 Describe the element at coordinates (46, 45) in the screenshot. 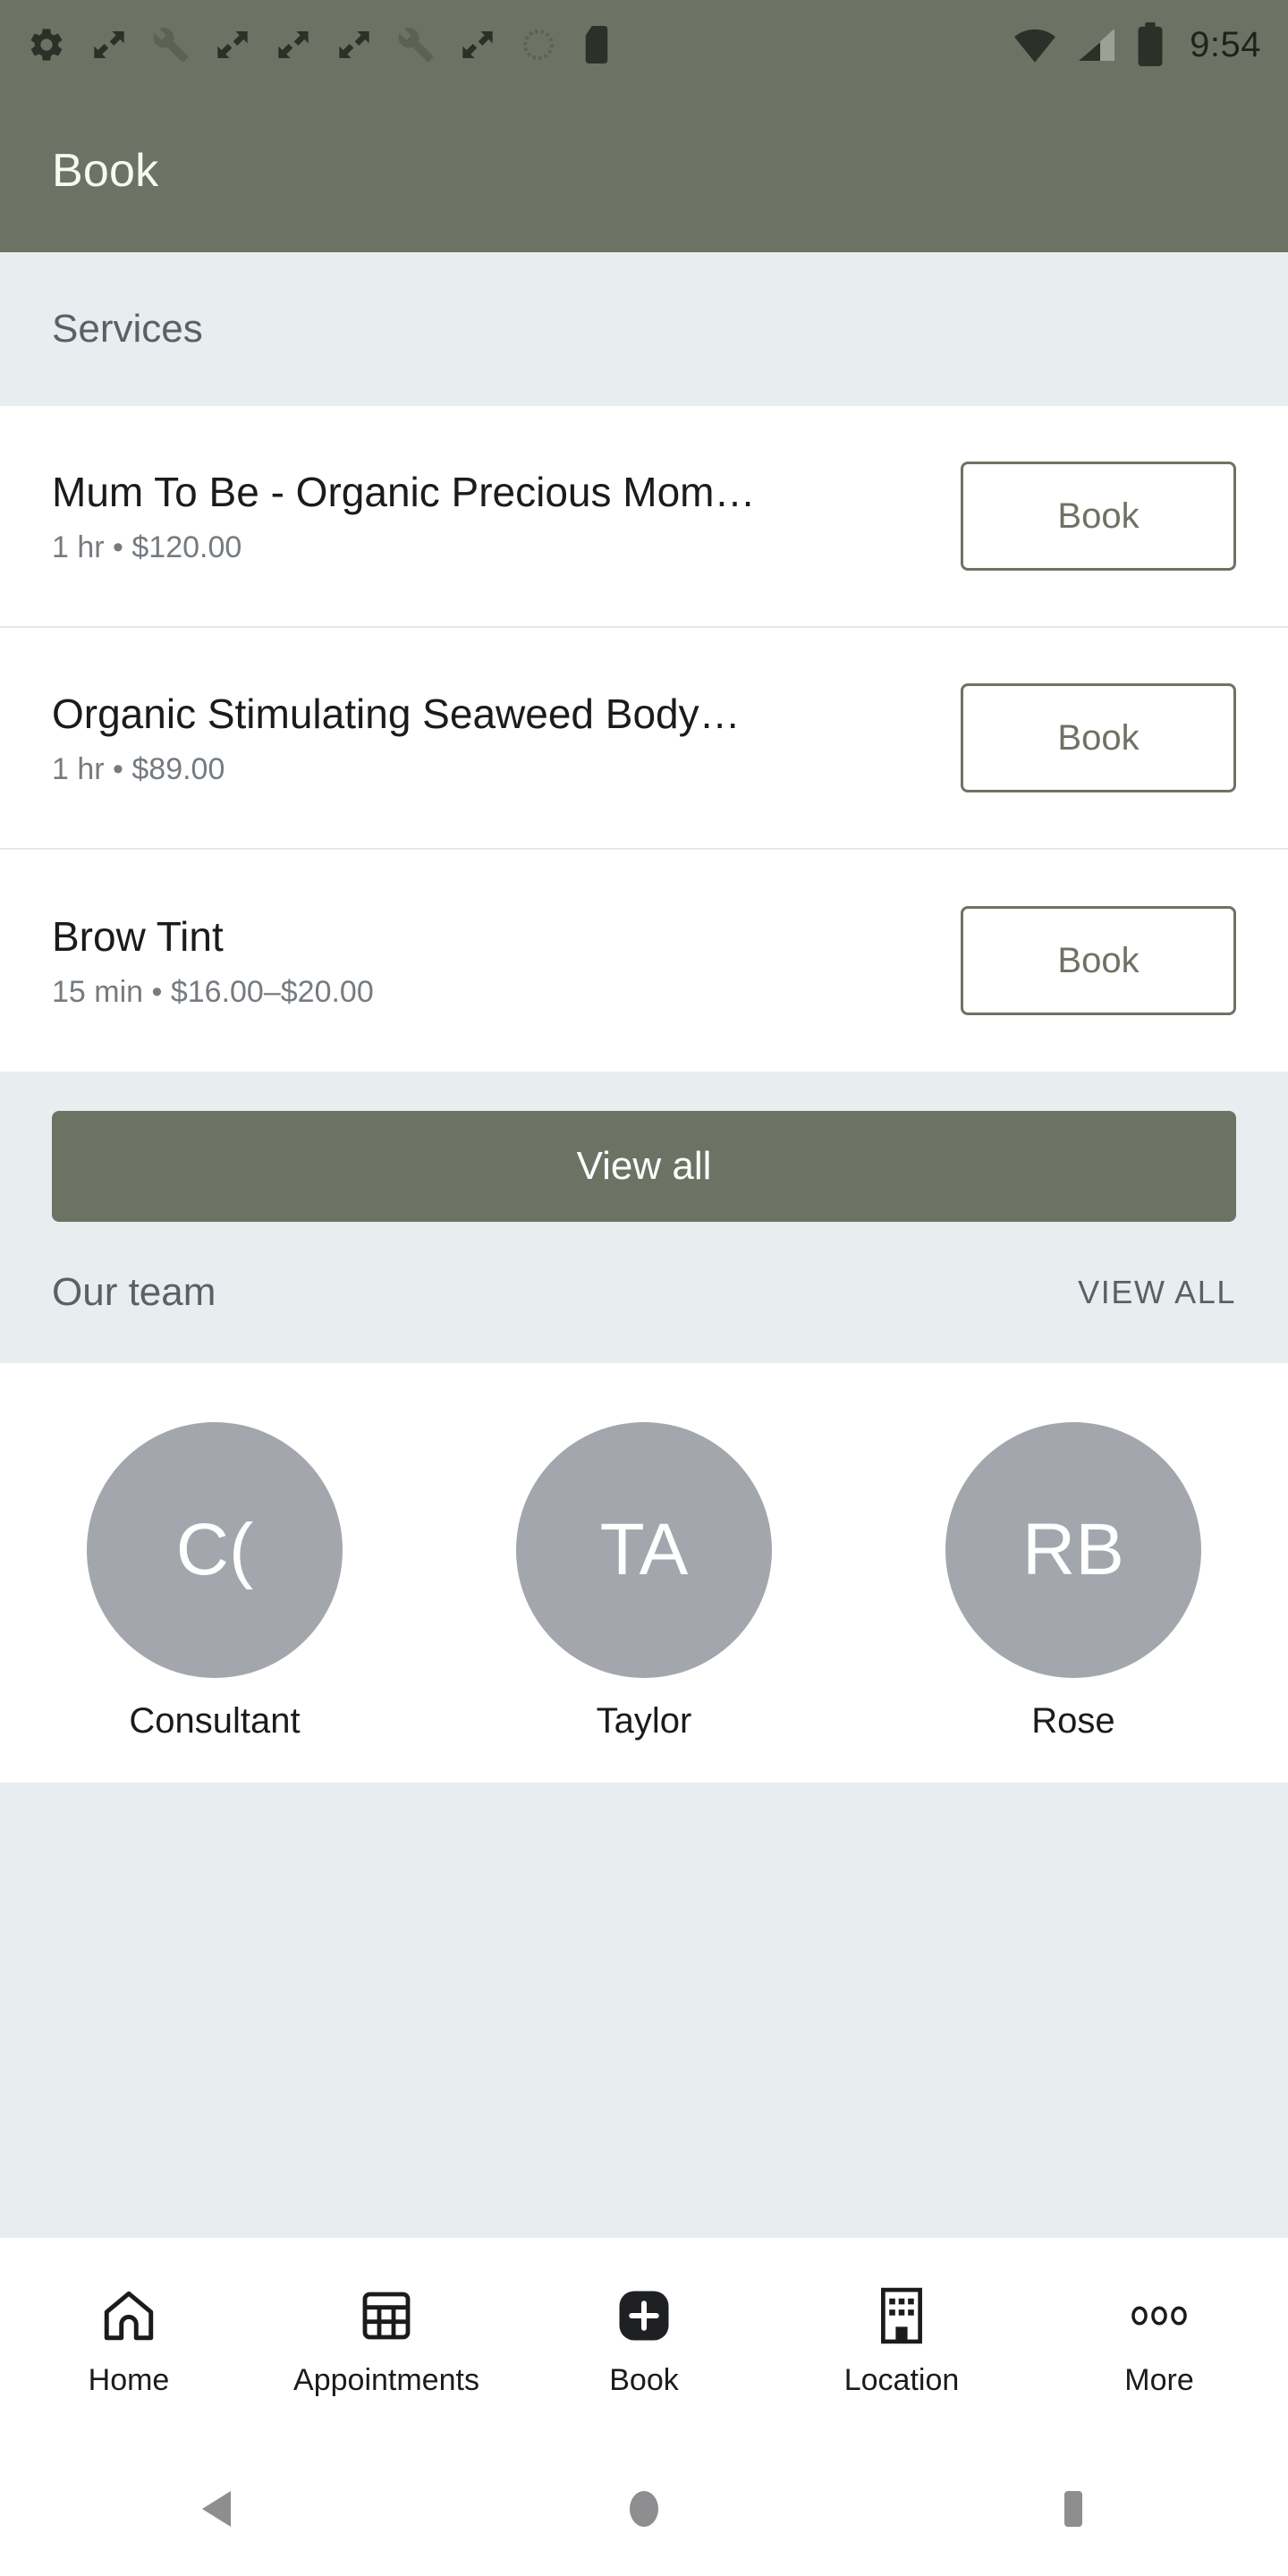

I see `gear-icon` at that location.